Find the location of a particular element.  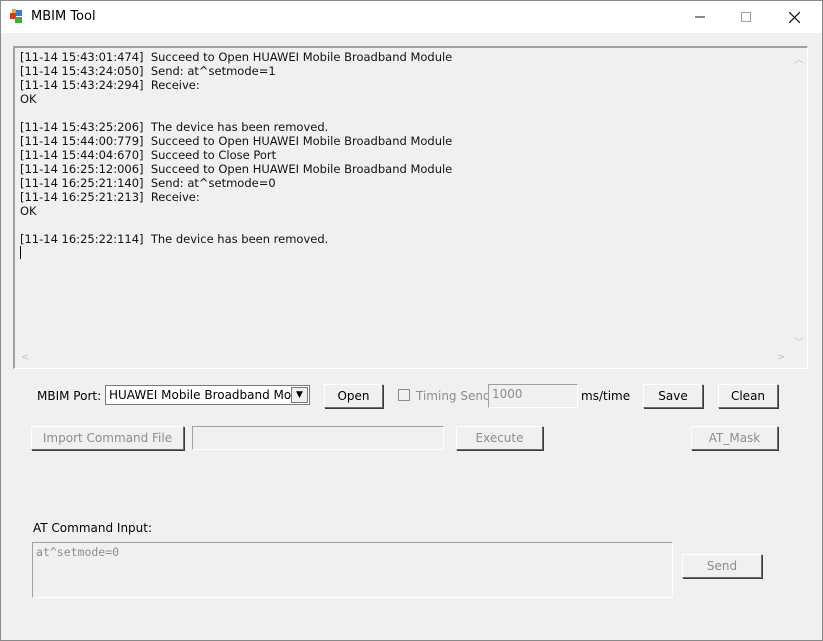

timing-send-label: Timing Send is located at coordinates (453, 396).